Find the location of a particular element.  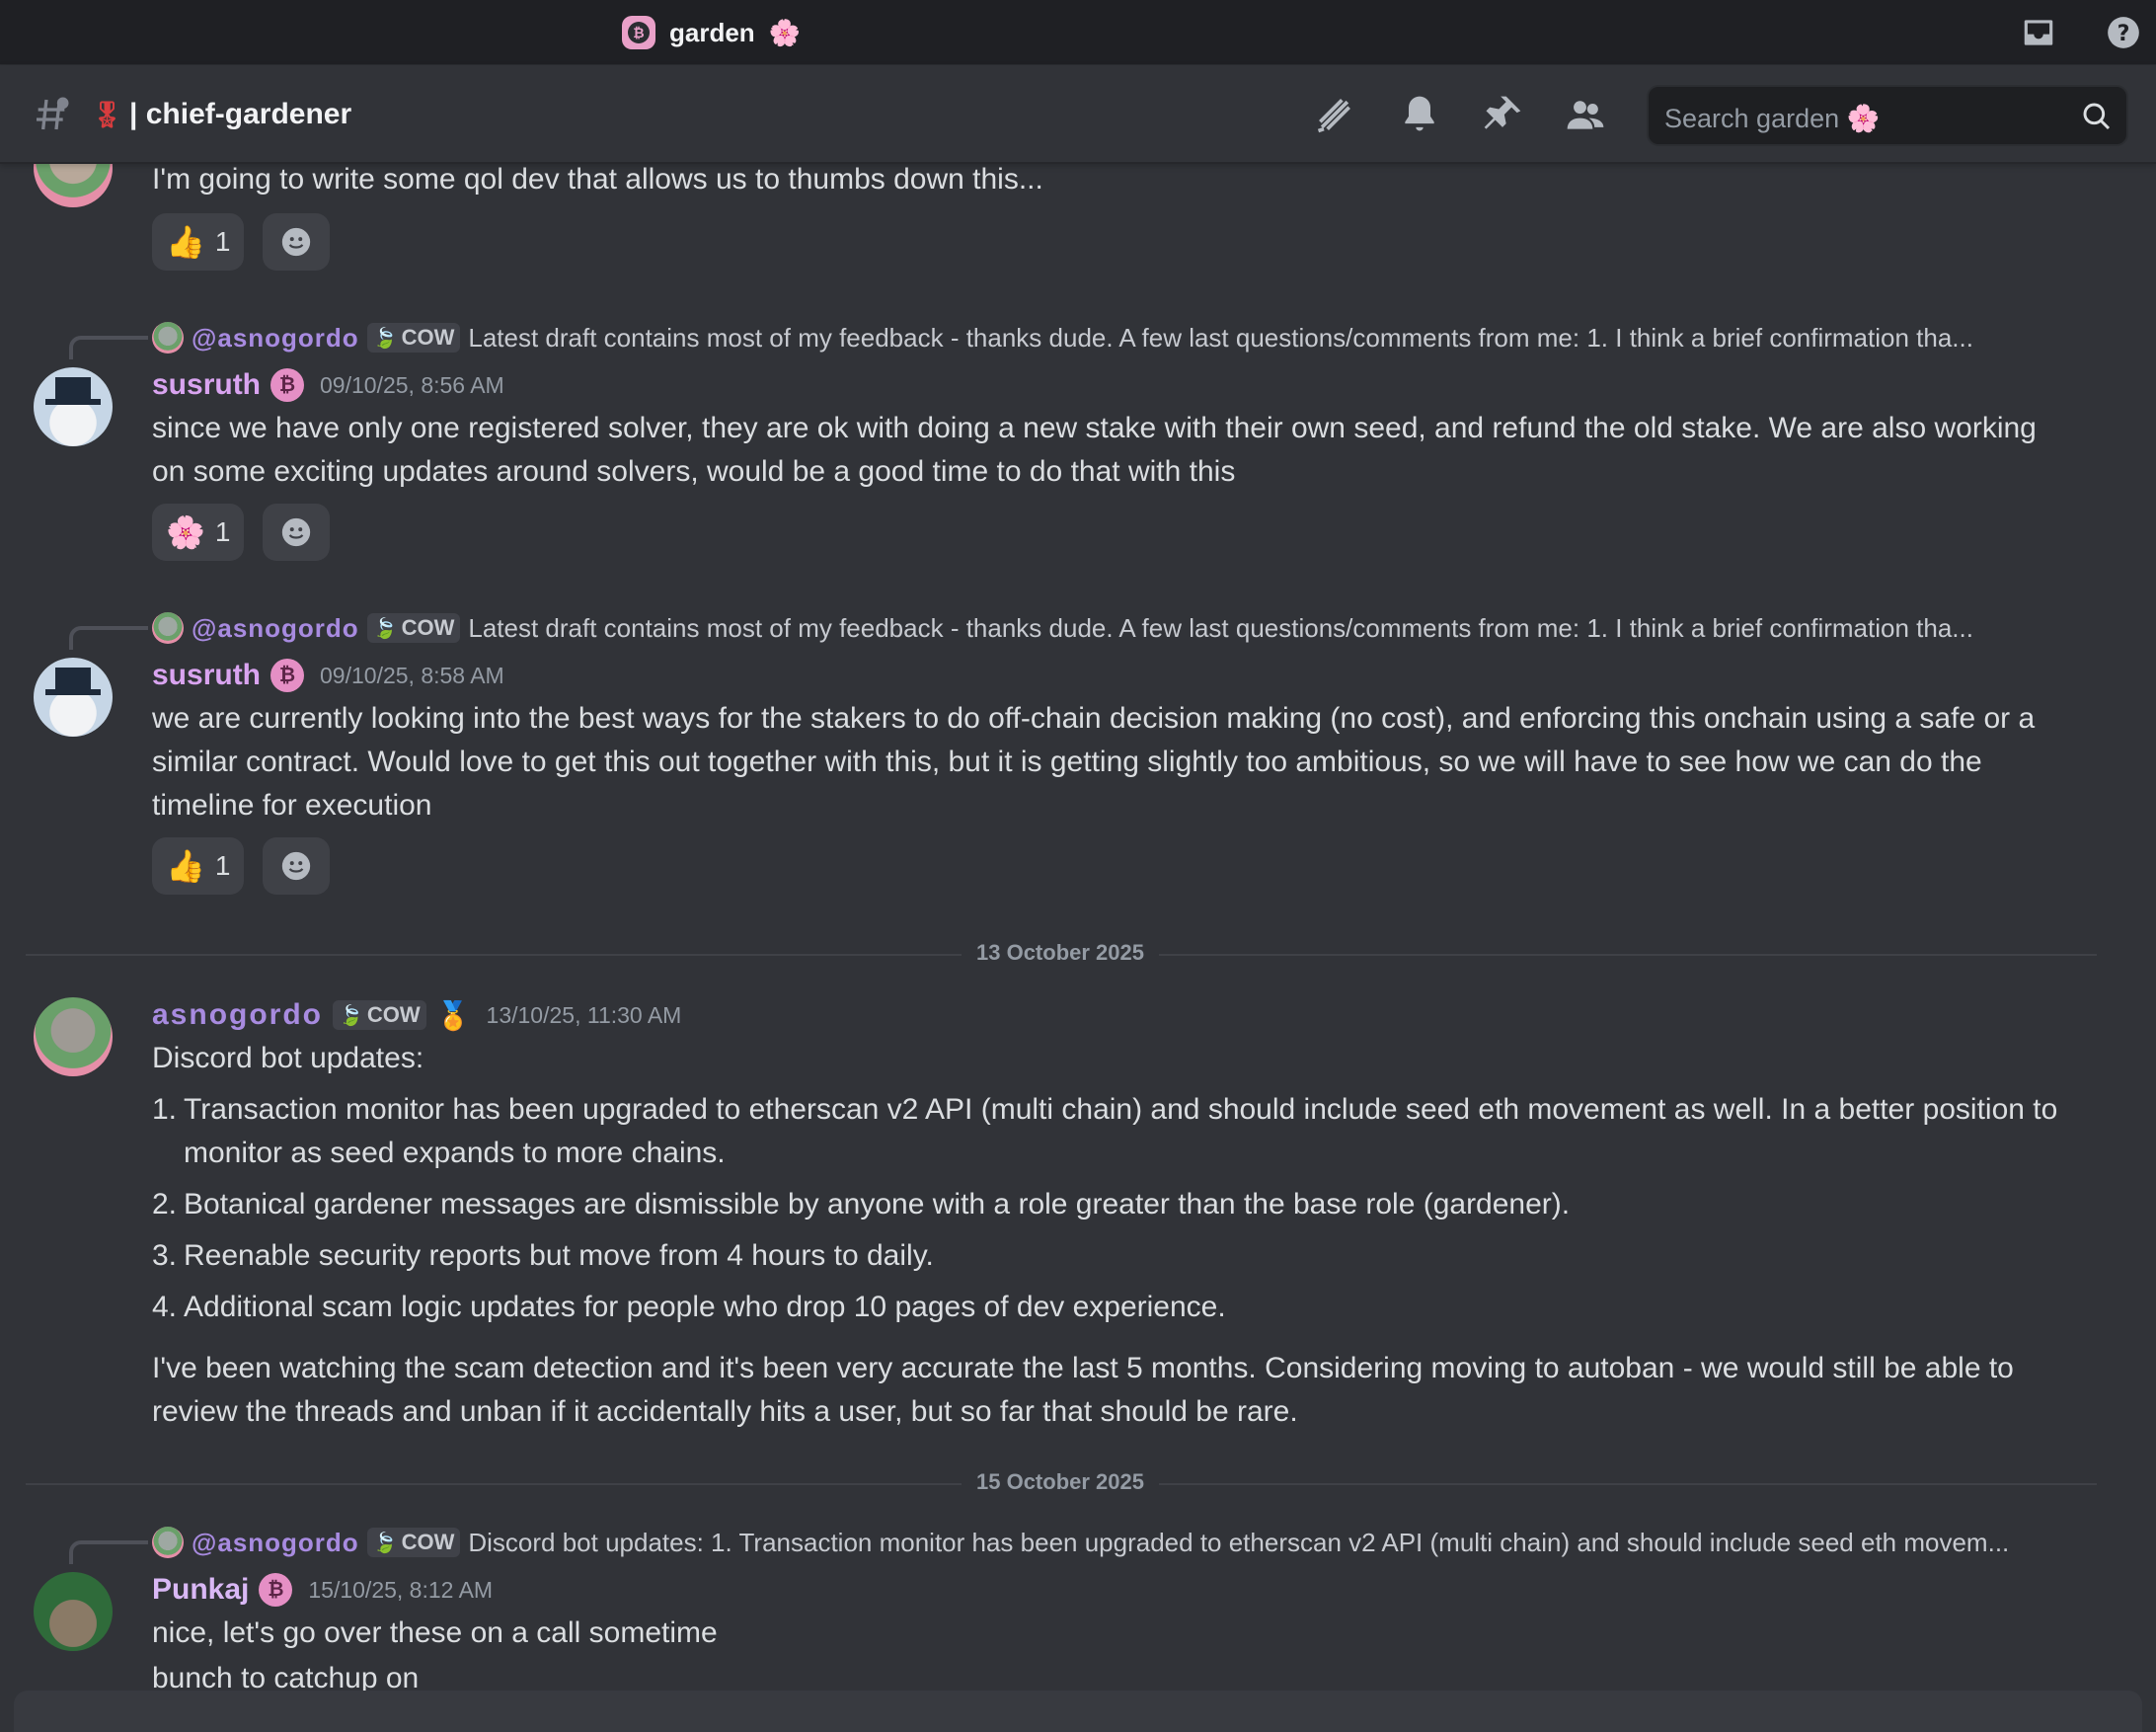

help-icon: ? is located at coordinates (2123, 33).